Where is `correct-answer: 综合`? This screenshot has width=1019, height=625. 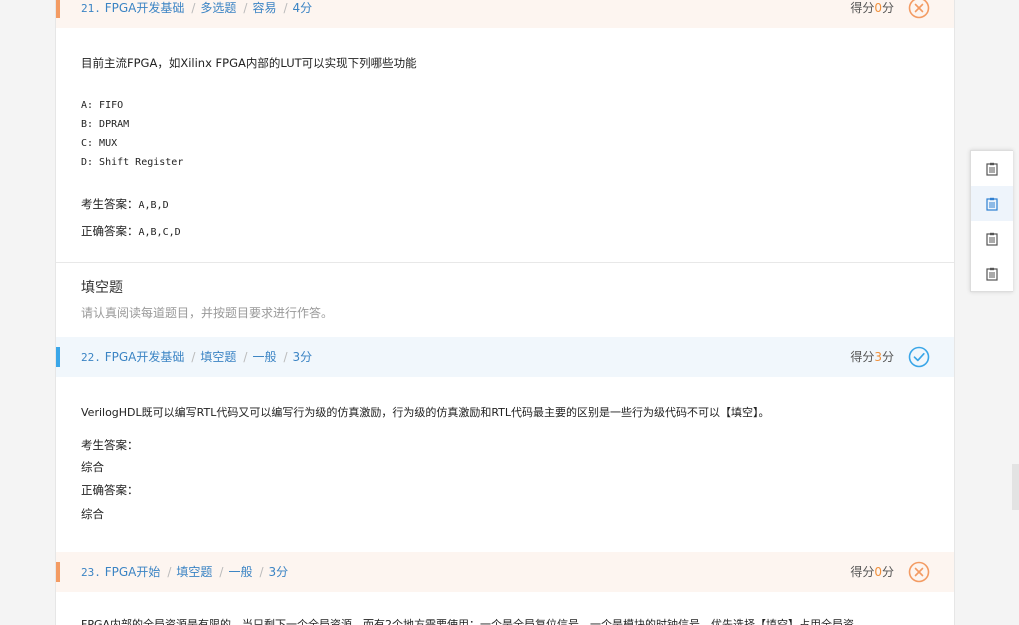
correct-answer: 综合 is located at coordinates (92, 514).